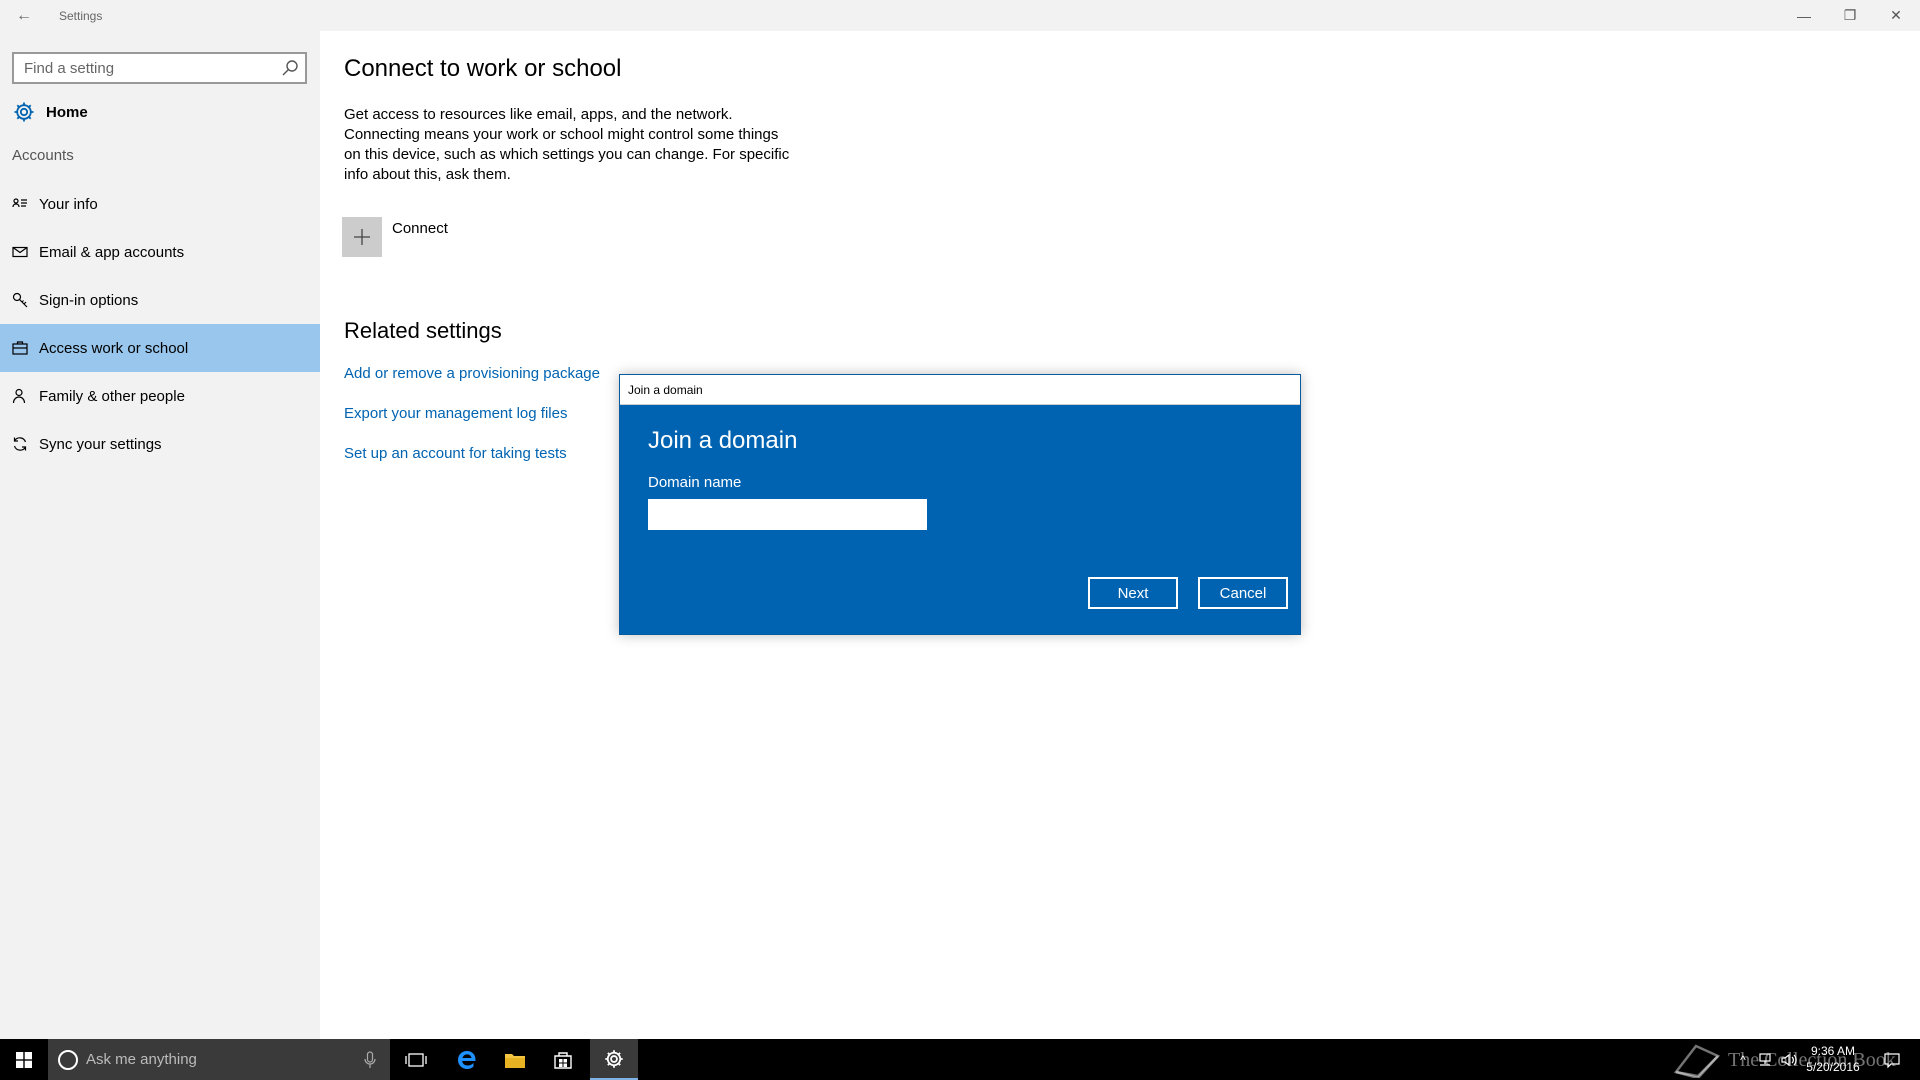  Describe the element at coordinates (420, 228) in the screenshot. I see `connect-label: Connect` at that location.